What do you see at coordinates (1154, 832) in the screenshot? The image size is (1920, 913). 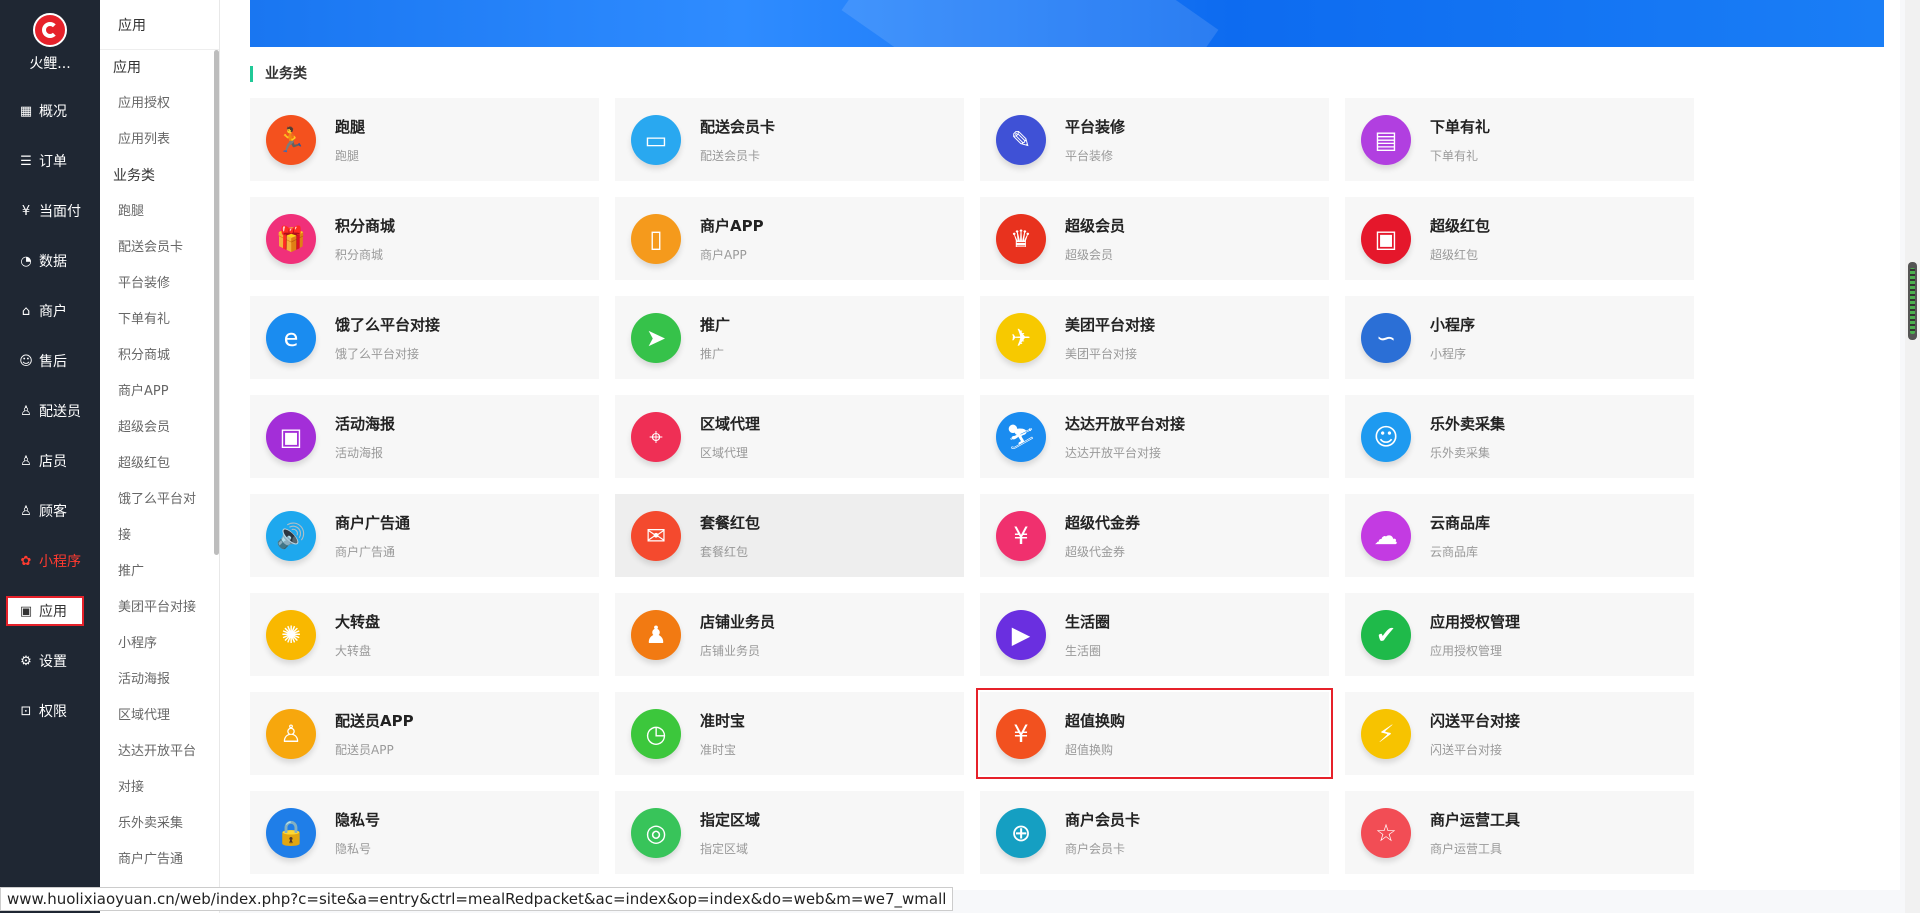 I see `app-card: ⊕ 商户会员卡 商户会员卡` at bounding box center [1154, 832].